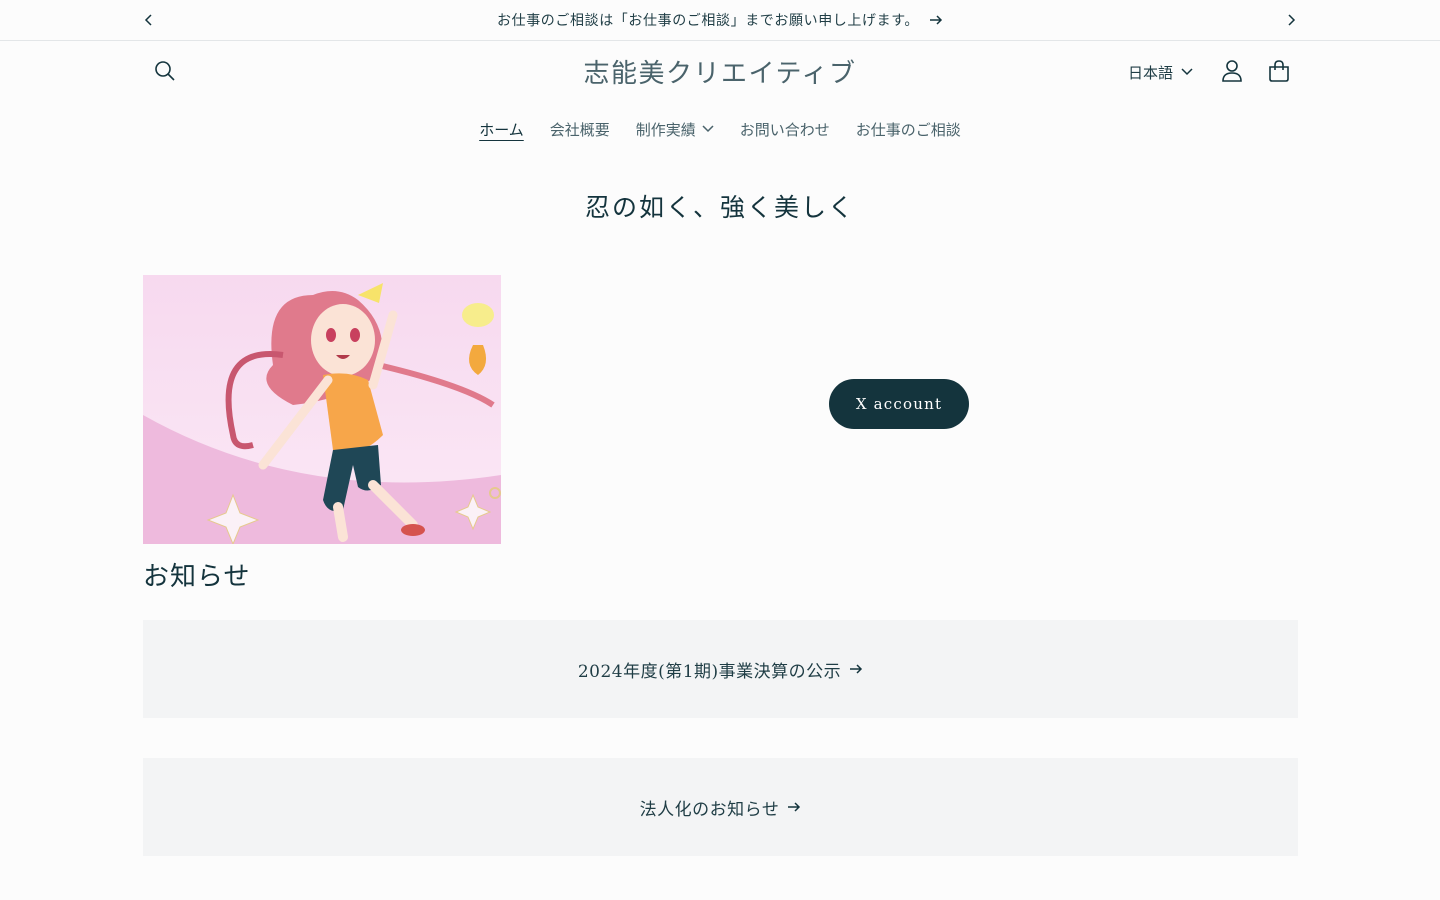 The height and width of the screenshot is (900, 1440). I want to click on nav-item-consultation: お仕事のご相談, so click(908, 129).